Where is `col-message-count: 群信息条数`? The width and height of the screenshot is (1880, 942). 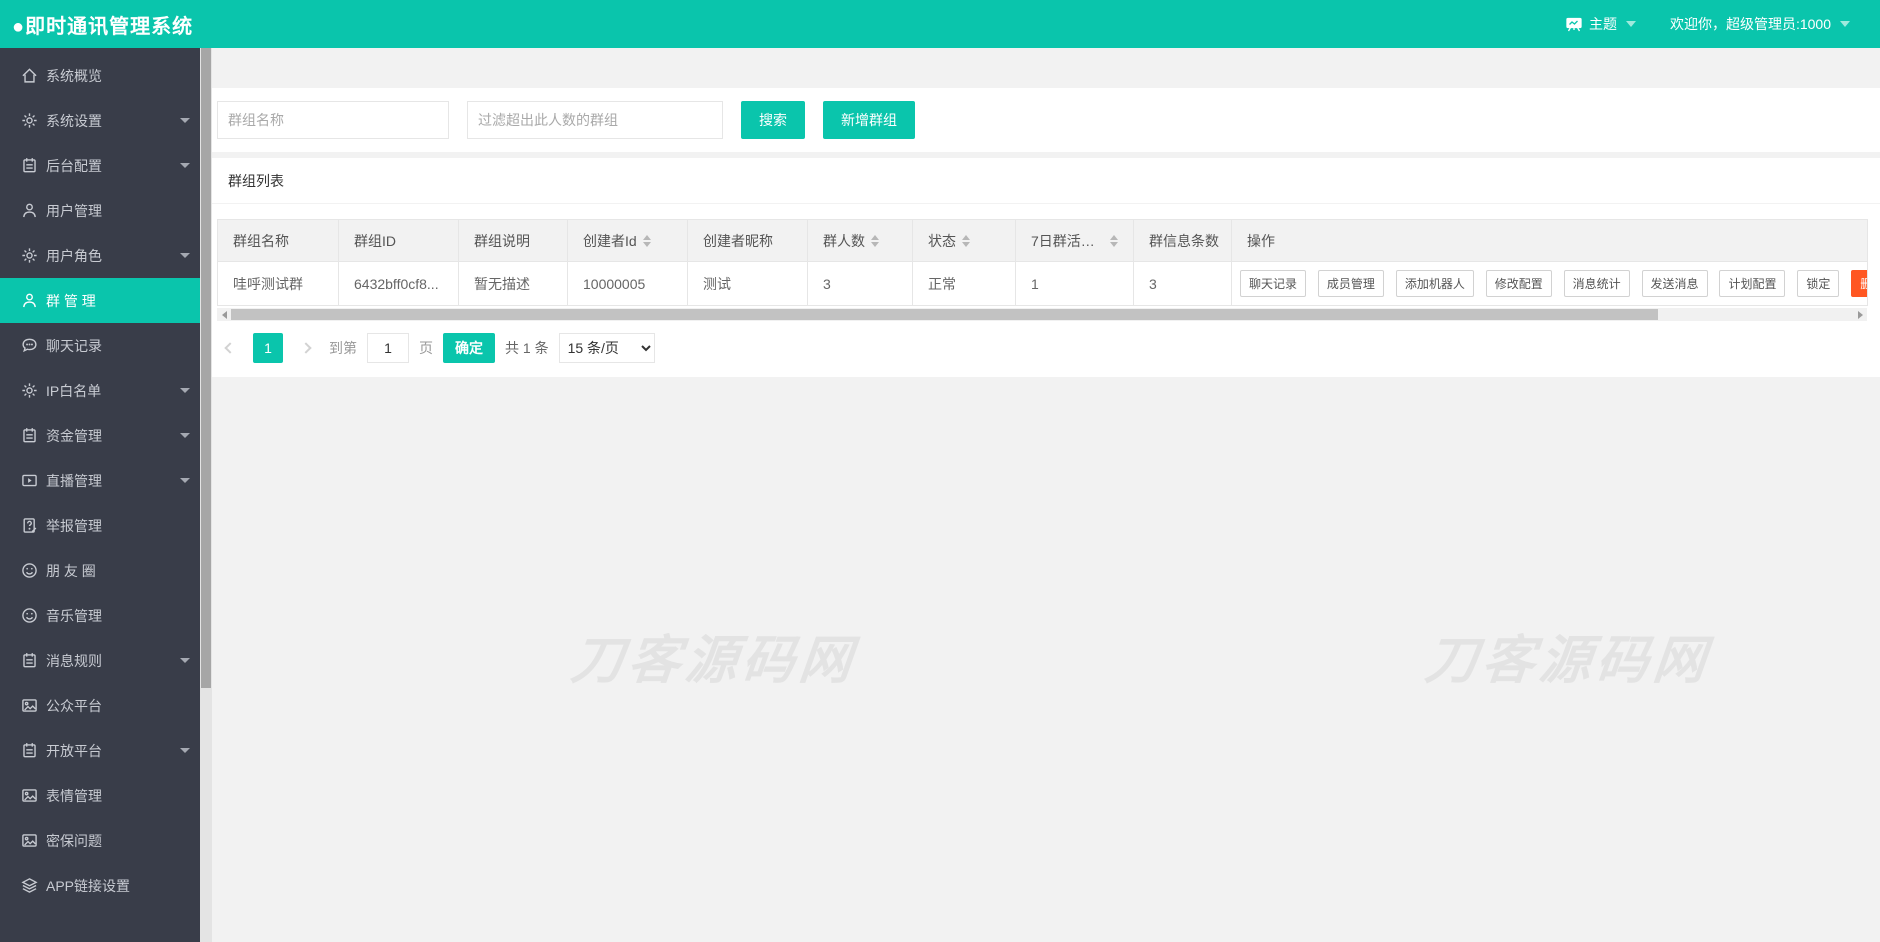 col-message-count: 群信息条数 is located at coordinates (1182, 240).